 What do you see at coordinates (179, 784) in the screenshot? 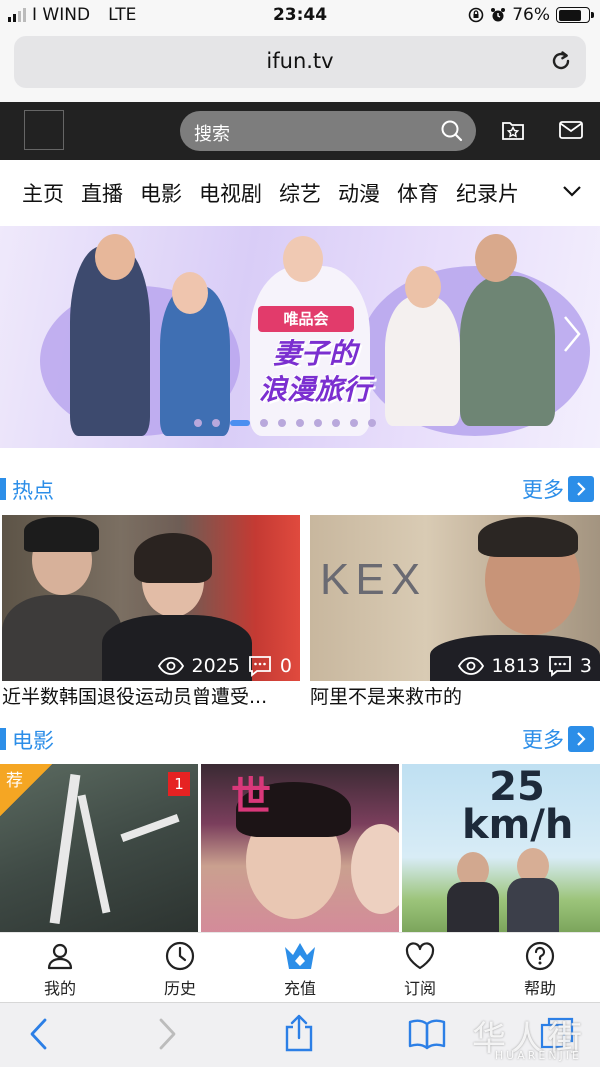
I see `rank-badge: 1` at bounding box center [179, 784].